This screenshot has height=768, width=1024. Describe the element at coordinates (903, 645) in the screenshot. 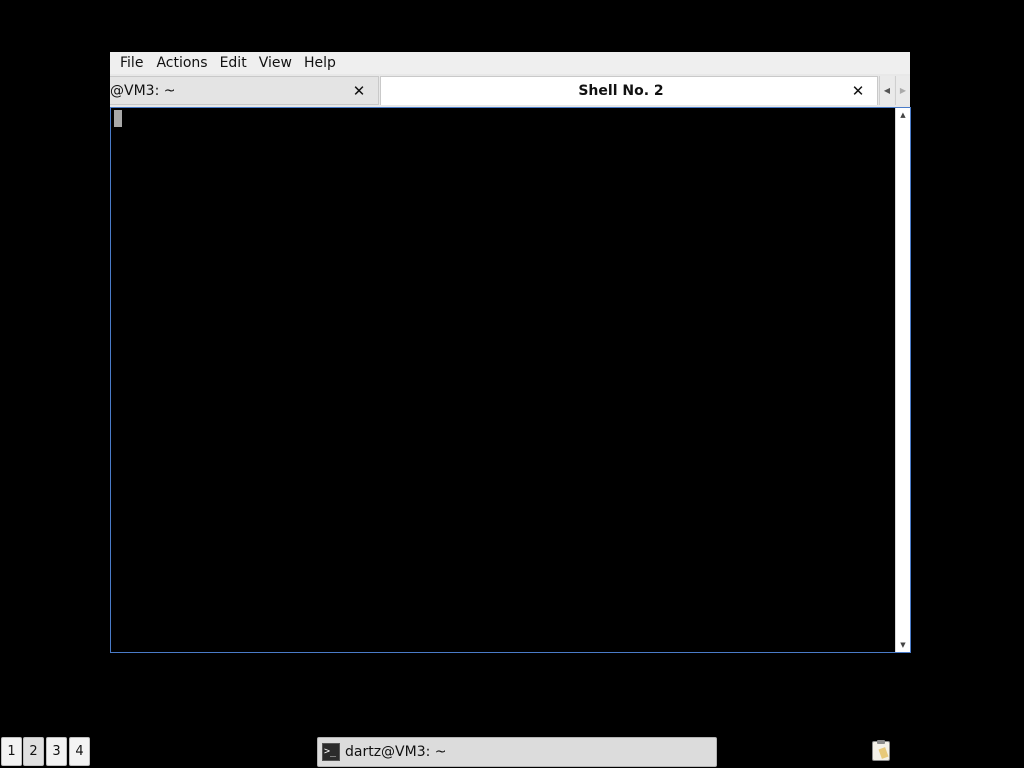

I see `arrow-down-icon: ▼` at that location.